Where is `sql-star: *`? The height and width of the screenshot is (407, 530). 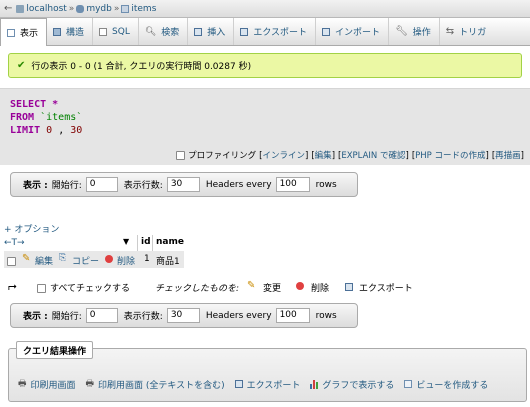
sql-star: * is located at coordinates (55, 104).